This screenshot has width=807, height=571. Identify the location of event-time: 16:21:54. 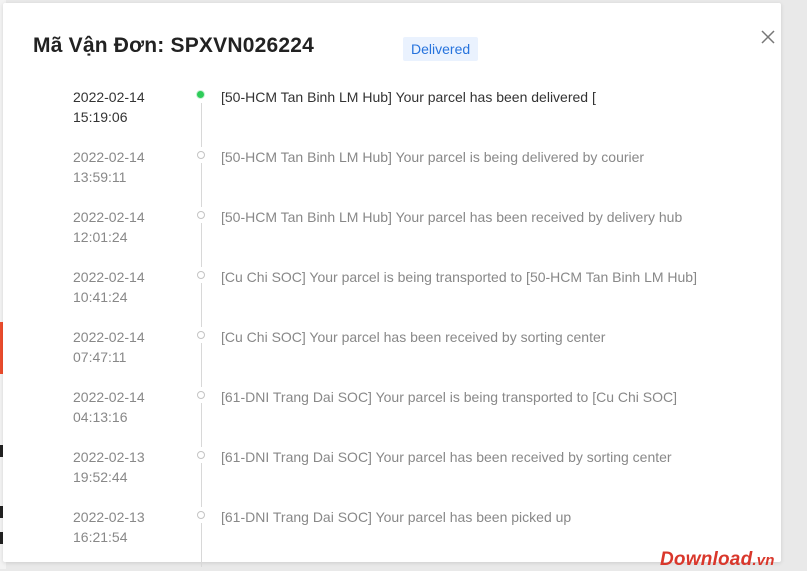
(100, 537).